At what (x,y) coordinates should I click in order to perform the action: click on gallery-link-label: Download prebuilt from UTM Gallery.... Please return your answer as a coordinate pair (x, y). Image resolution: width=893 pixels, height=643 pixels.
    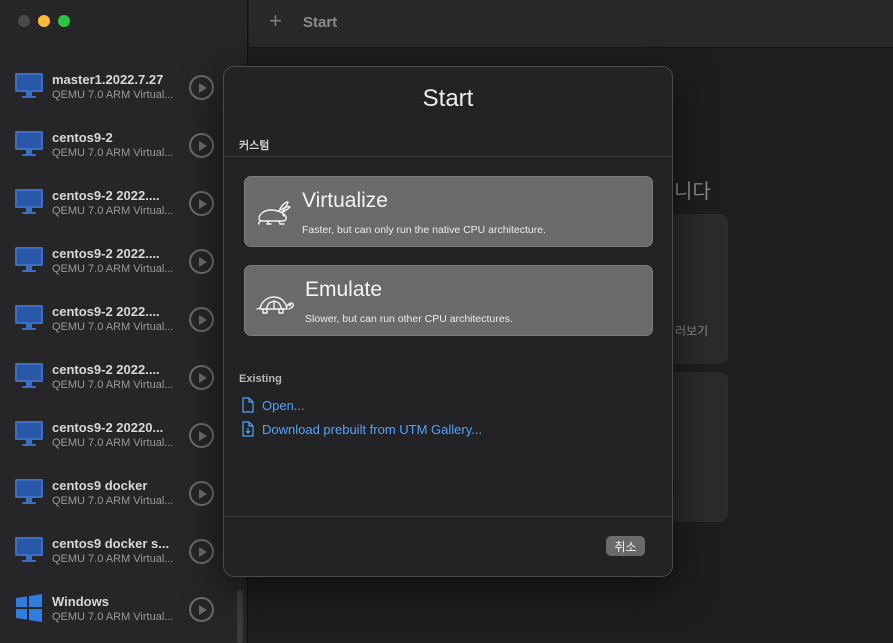
    Looking at the image, I should click on (372, 429).